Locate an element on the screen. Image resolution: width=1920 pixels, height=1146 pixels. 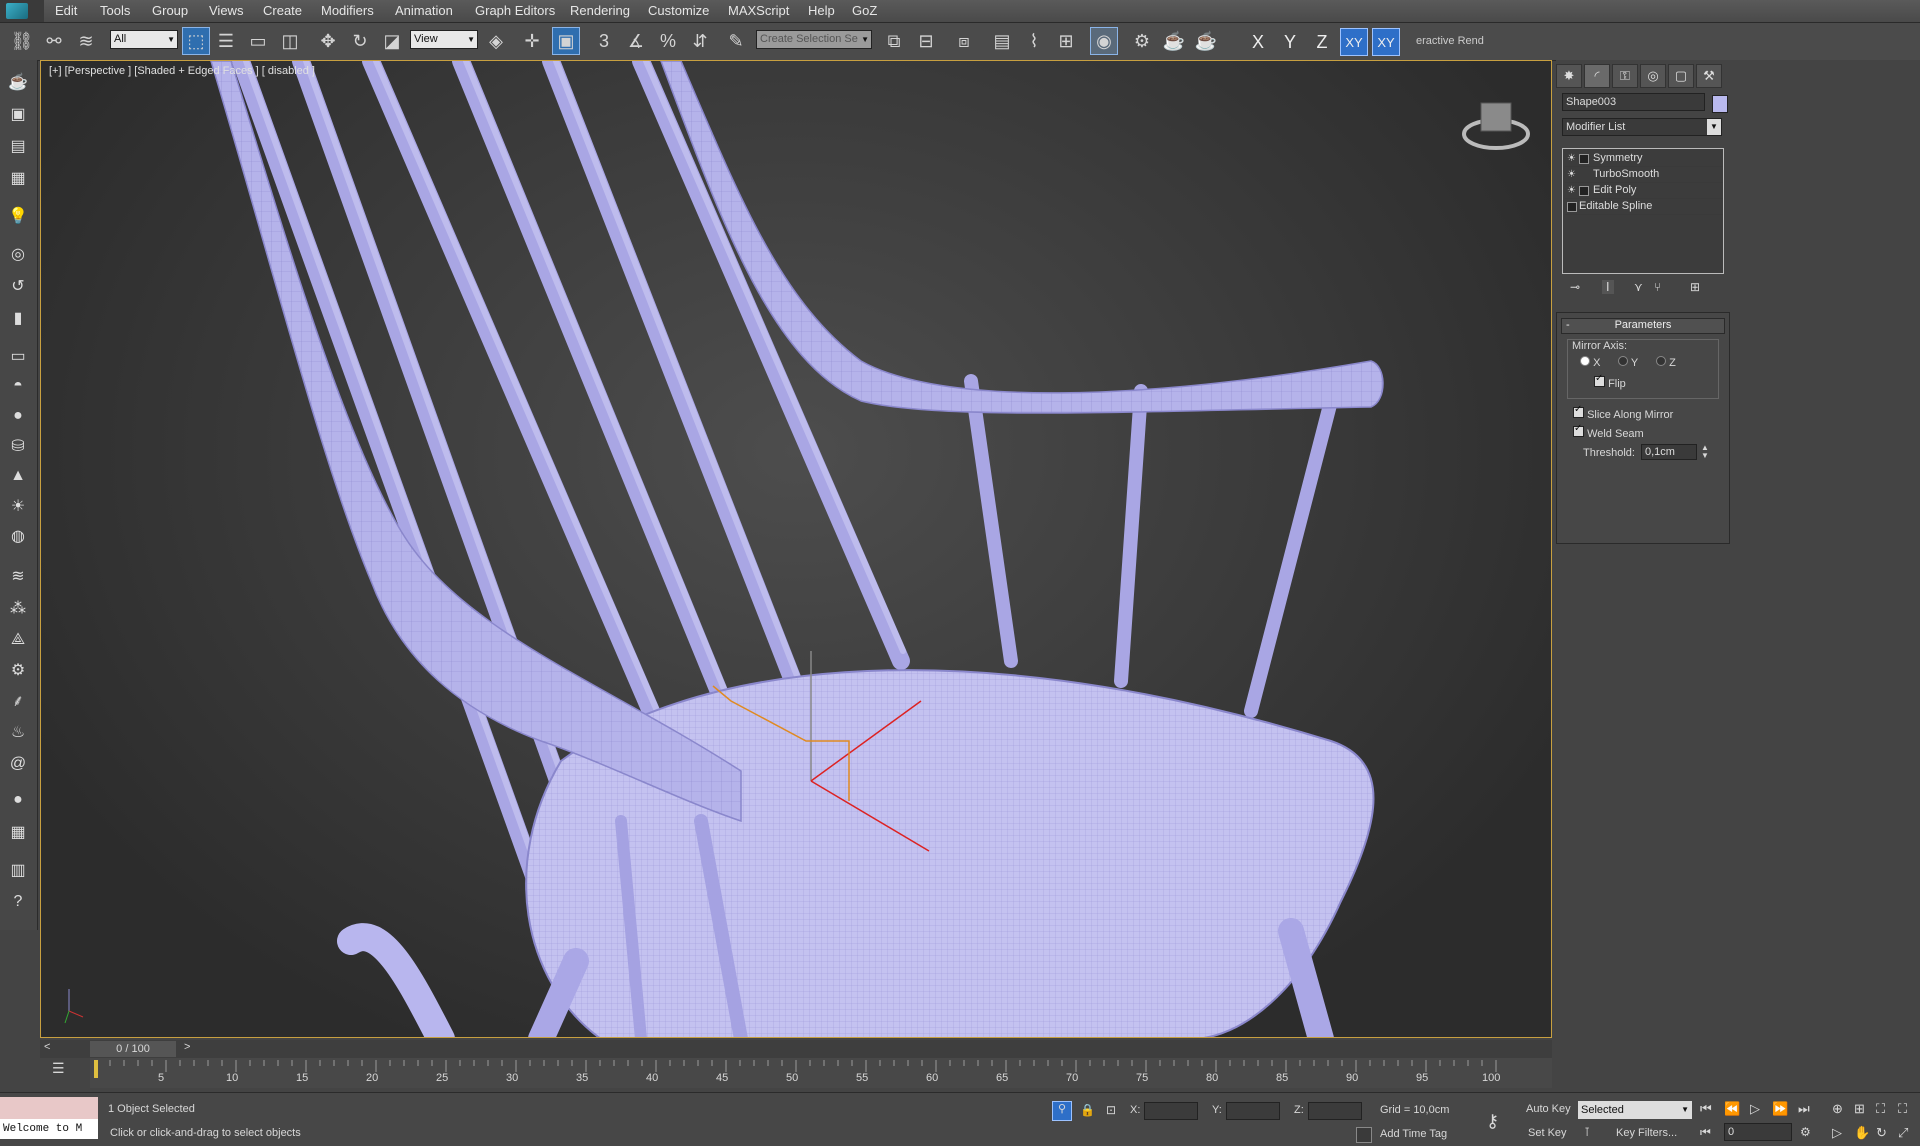
grass-icon: ⸙ is located at coordinates (18, 700).